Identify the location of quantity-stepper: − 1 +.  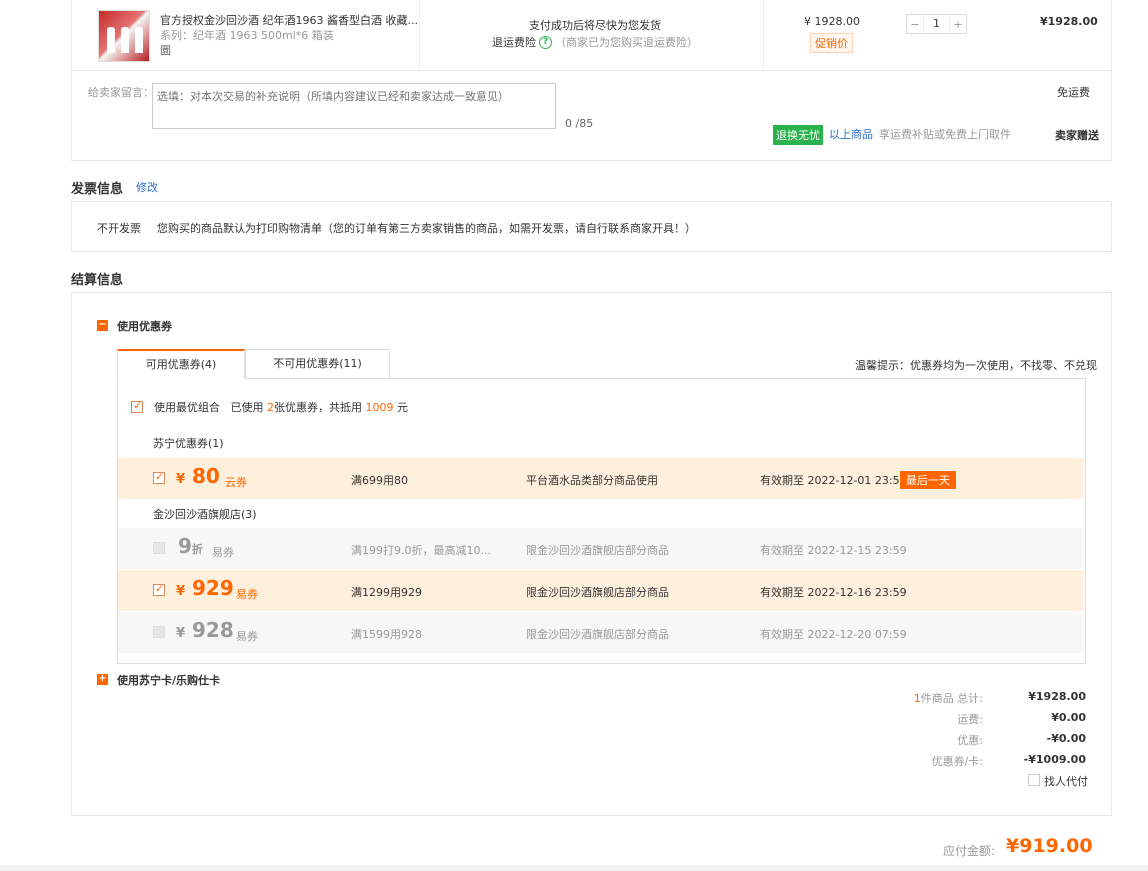
(936, 24).